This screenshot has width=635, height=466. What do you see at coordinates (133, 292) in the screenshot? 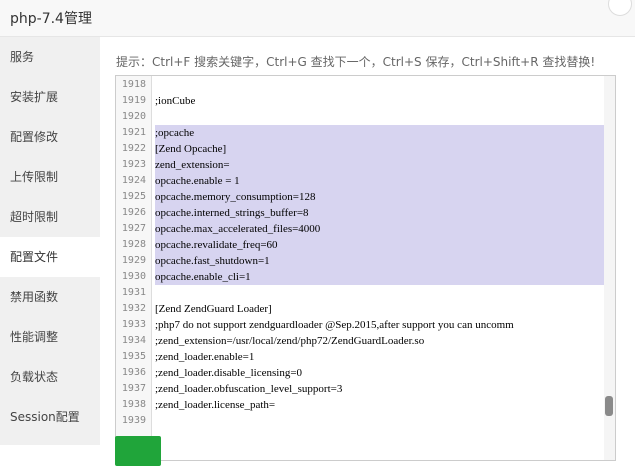
I see `line-number: 1931` at bounding box center [133, 292].